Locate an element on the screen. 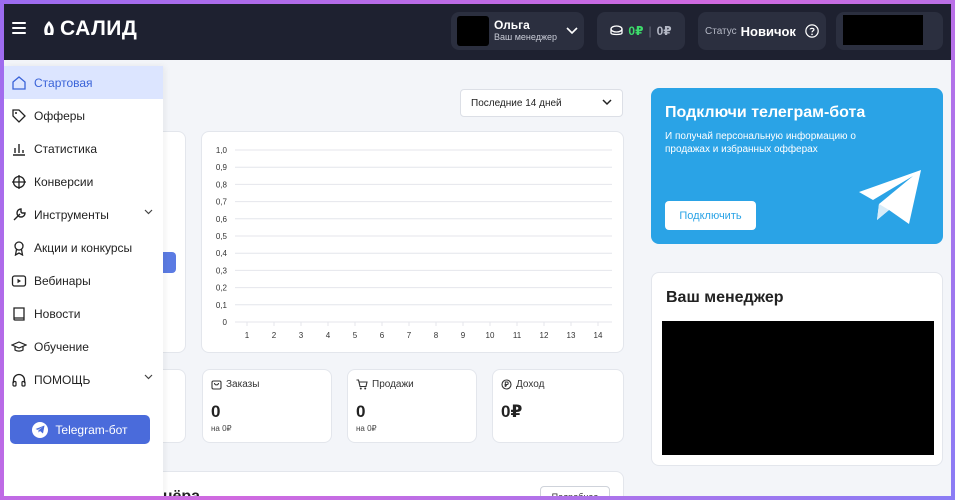 The height and width of the screenshot is (500, 955). redacted-block is located at coordinates (883, 30).